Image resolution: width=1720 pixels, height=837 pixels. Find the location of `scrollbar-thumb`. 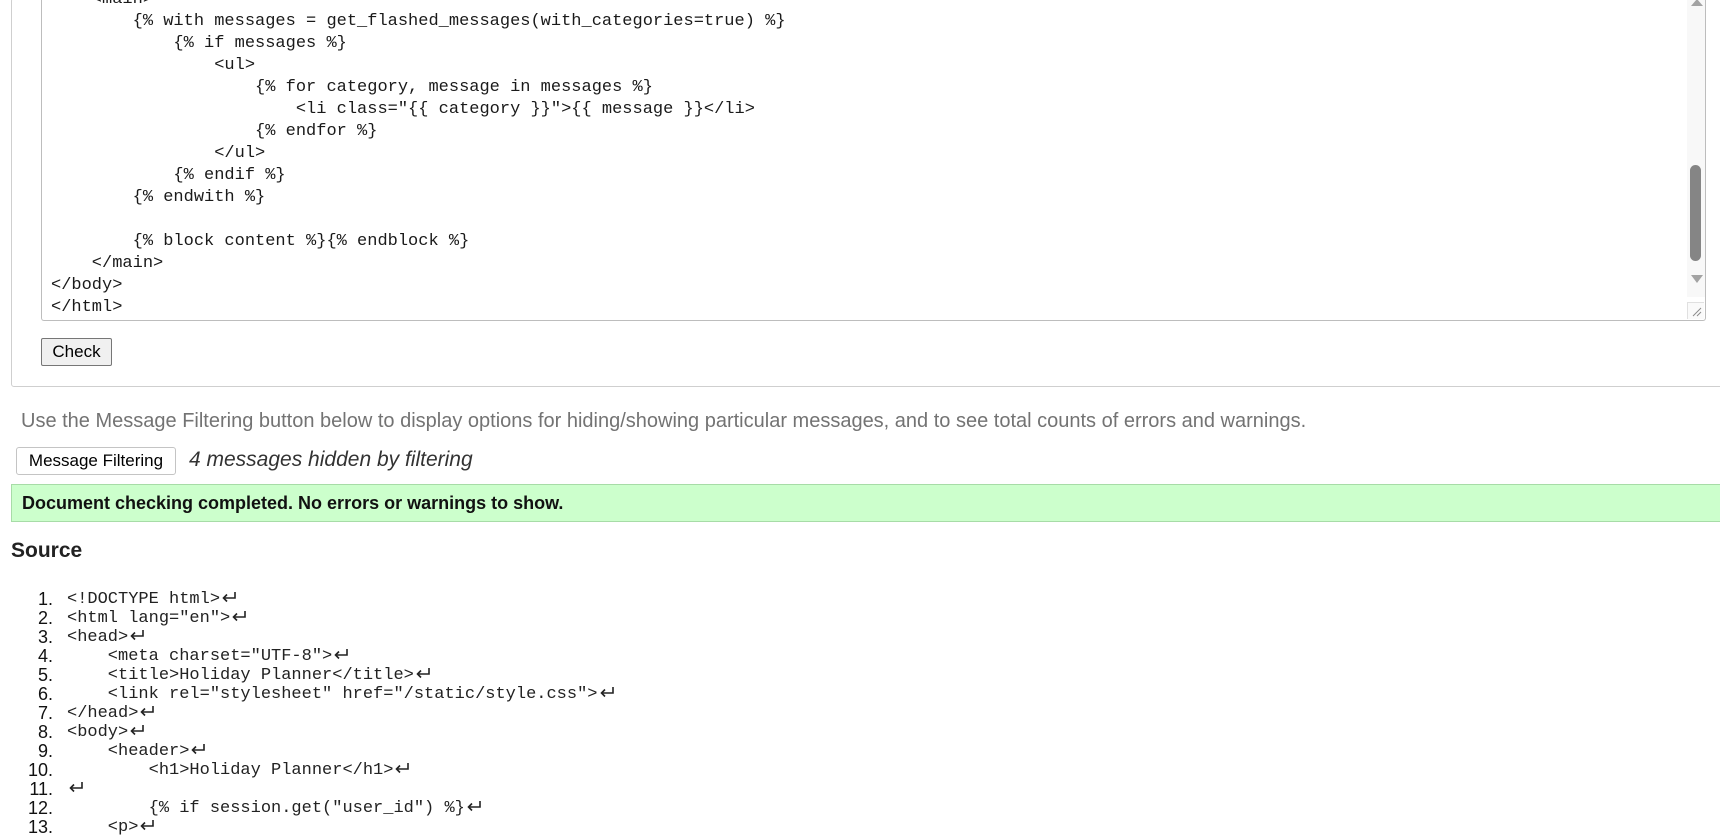

scrollbar-thumb is located at coordinates (1695, 213).